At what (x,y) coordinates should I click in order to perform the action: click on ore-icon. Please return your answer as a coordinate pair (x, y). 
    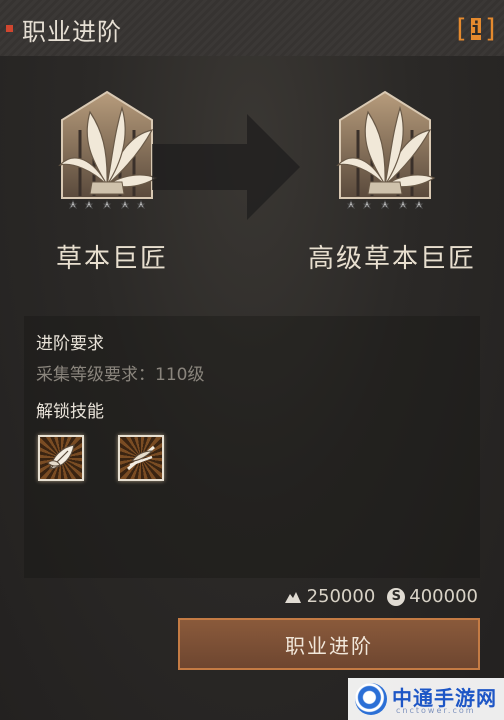
    Looking at the image, I should click on (292, 597).